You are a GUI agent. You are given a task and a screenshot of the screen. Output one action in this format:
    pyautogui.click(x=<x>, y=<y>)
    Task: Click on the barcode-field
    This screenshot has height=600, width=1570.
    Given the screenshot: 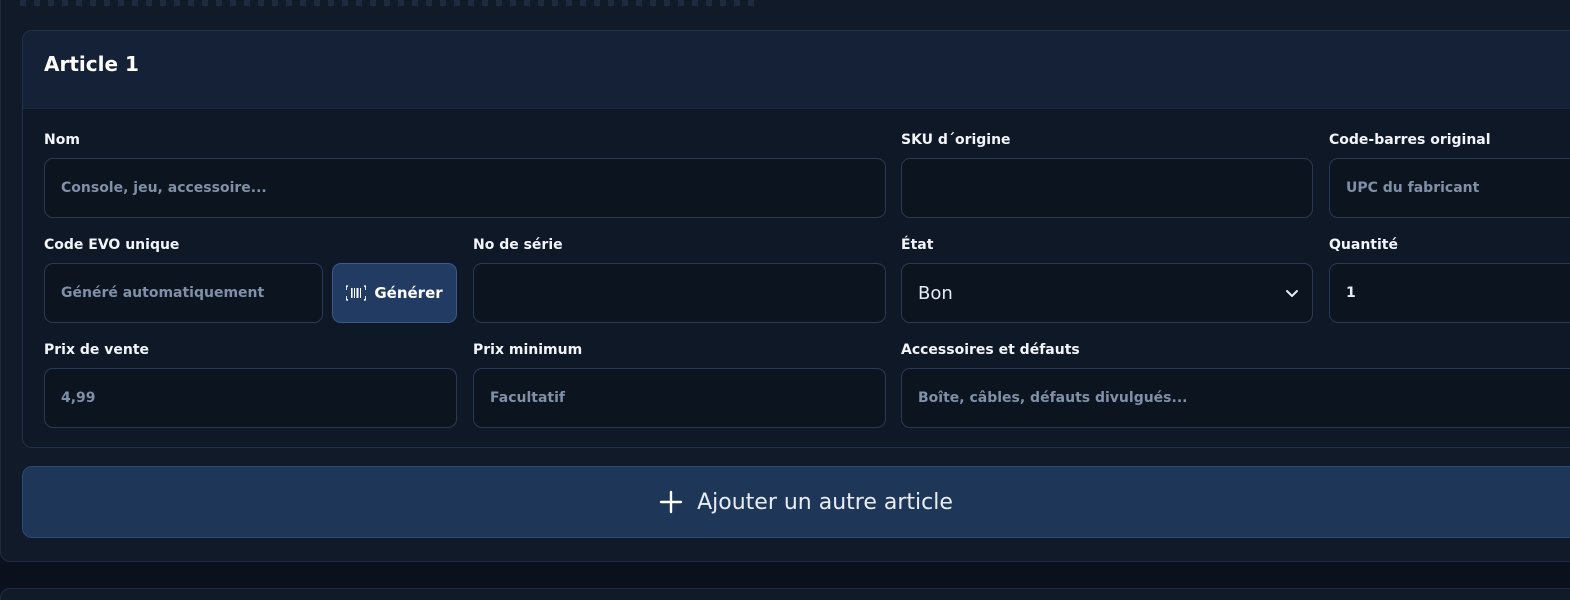 What is the action you would take?
    pyautogui.click(x=1449, y=188)
    